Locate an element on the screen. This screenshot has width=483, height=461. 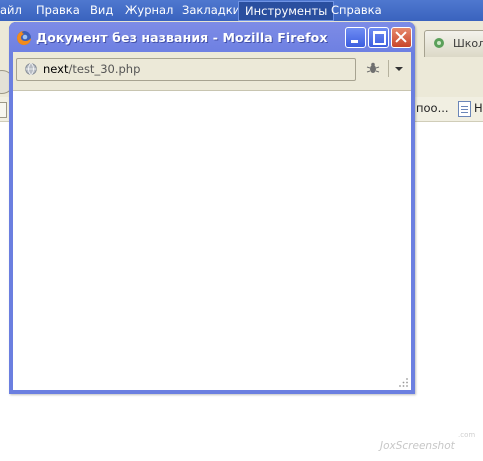
navbar-separator is located at coordinates (388, 68).